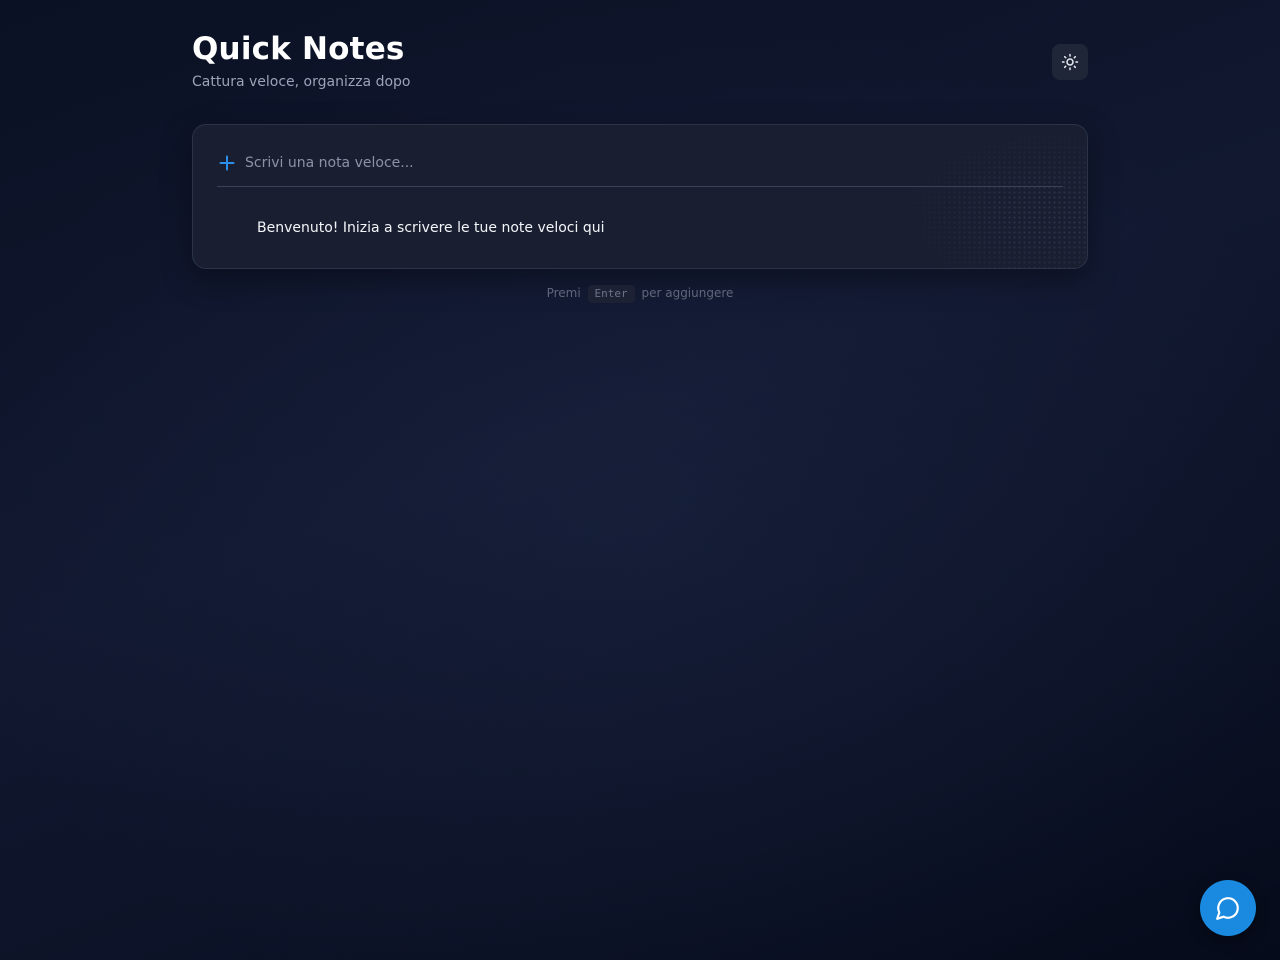 This screenshot has width=1280, height=960. I want to click on page-title: Quick Notes, so click(298, 49).